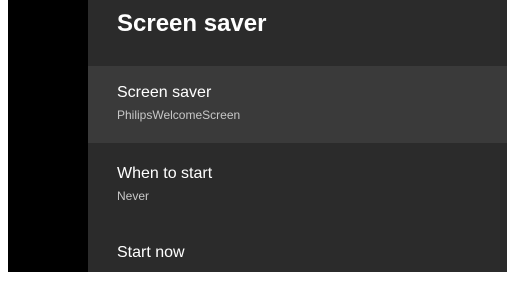 The width and height of the screenshot is (507, 281). Describe the element at coordinates (179, 115) in the screenshot. I see `menu-item-value: PhilipsWelcomeScreen` at that location.